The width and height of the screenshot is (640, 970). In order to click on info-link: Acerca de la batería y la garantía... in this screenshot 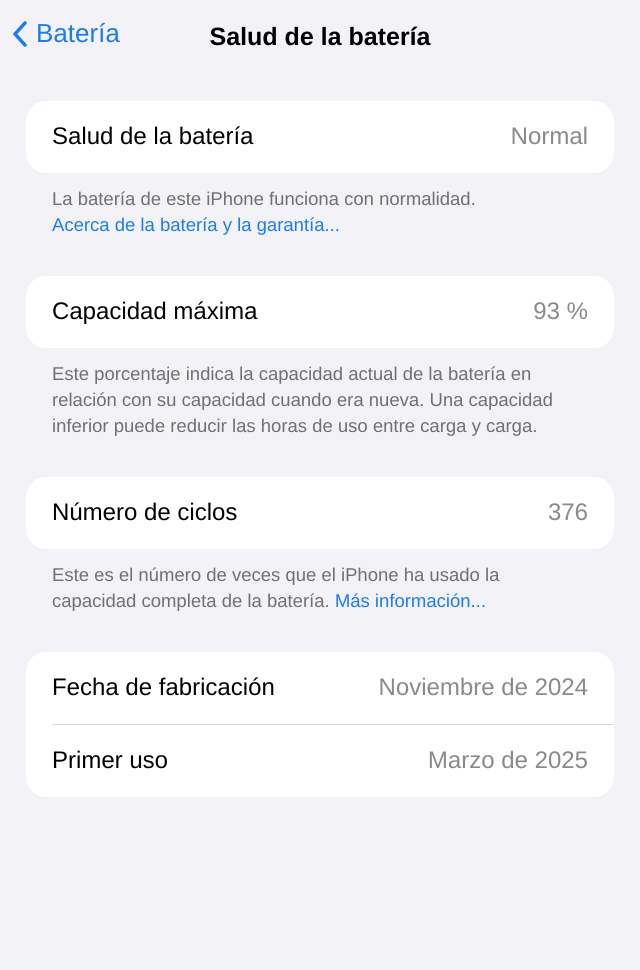, I will do `click(196, 224)`.